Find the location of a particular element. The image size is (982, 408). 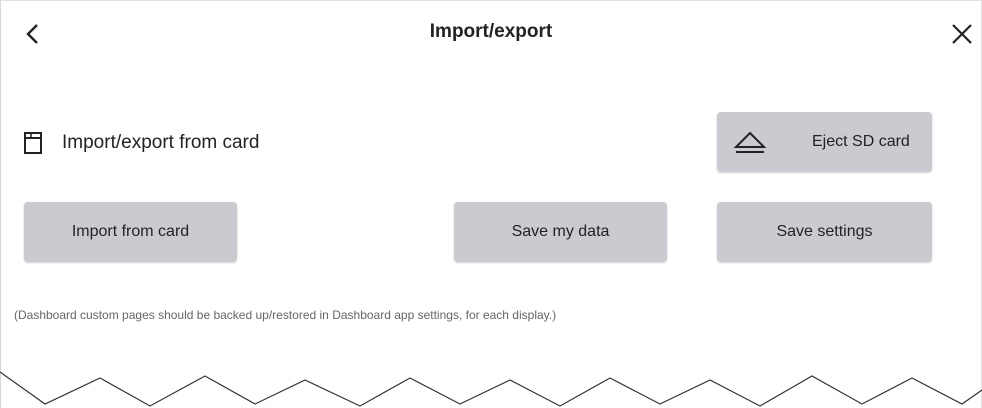

torn-edge-divider is located at coordinates (491, 389).